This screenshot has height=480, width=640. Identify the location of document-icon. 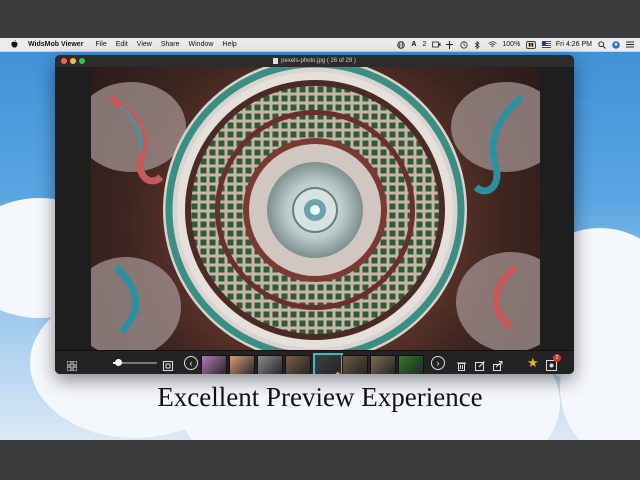
(276, 61).